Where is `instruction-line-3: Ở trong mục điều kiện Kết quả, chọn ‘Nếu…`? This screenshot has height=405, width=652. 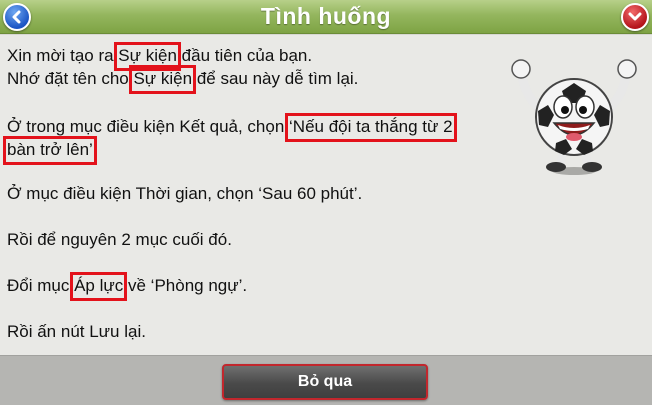 instruction-line-3: Ở trong mục điều kiện Kết quả, chọn ‘Nếu… is located at coordinates (232, 127).